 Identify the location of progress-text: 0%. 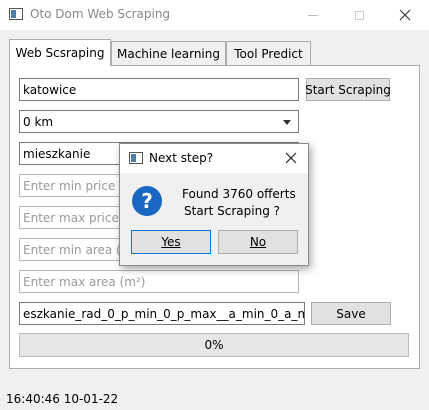
(214, 345).